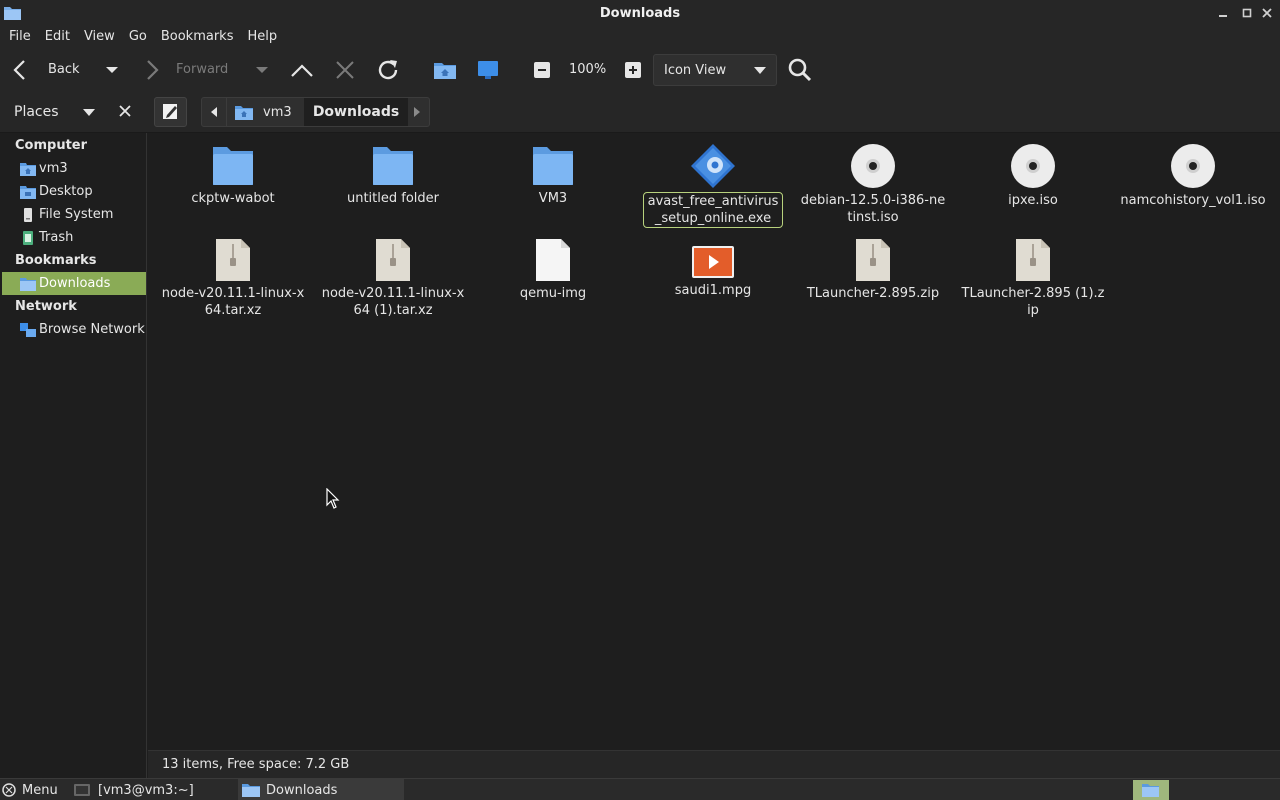 This screenshot has height=800, width=1280. Describe the element at coordinates (873, 293) in the screenshot. I see `file-name: TLauncher-2.895.zip` at that location.